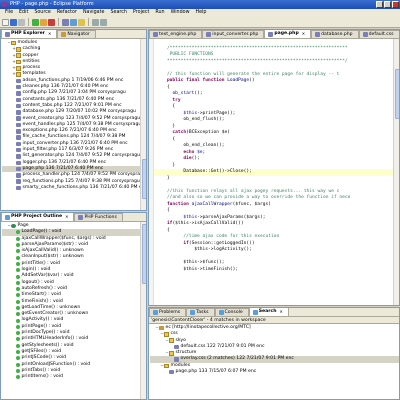 This screenshot has height=400, width=400. Describe the element at coordinates (9, 13) in the screenshot. I see `menu-file: File` at that location.